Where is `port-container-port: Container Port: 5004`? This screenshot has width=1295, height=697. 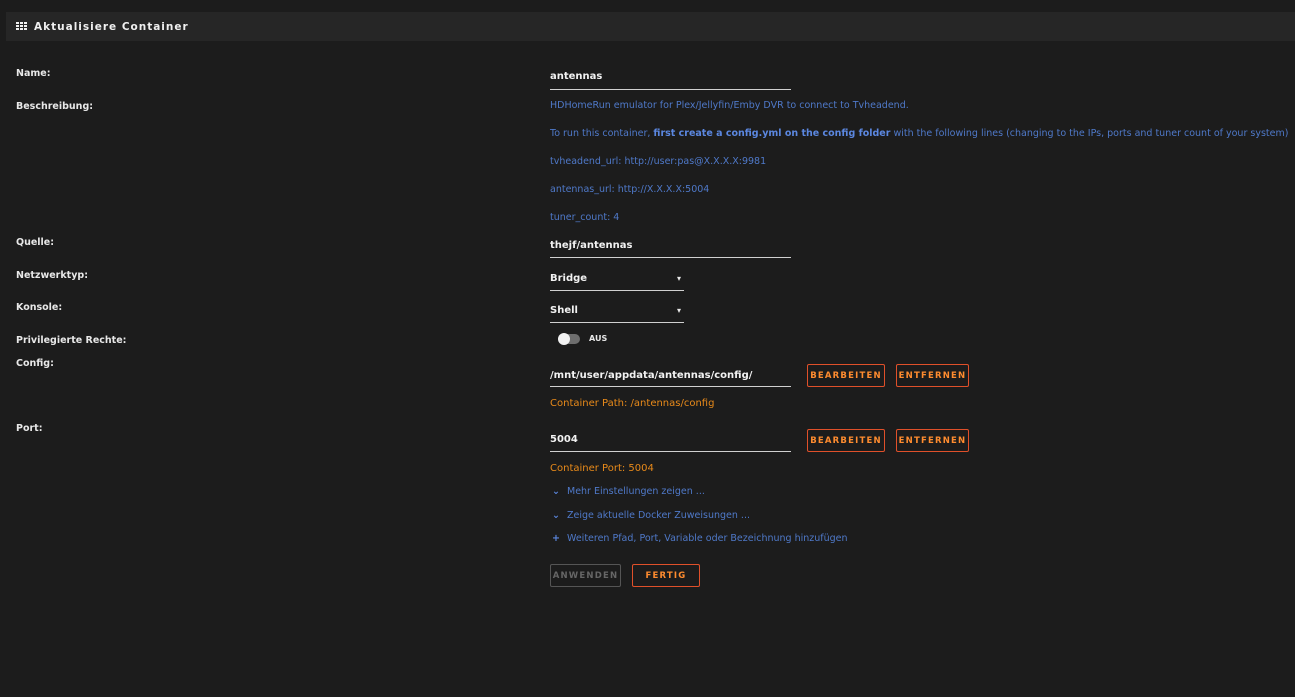
port-container-port: Container Port: 5004 is located at coordinates (602, 468).